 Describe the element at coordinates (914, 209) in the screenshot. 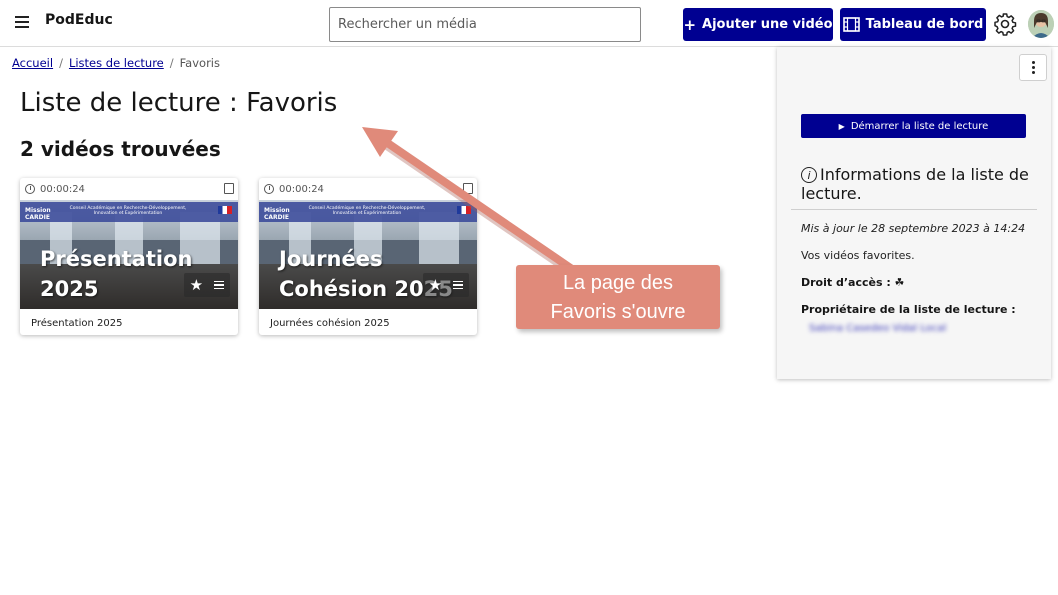

I see `divider` at that location.